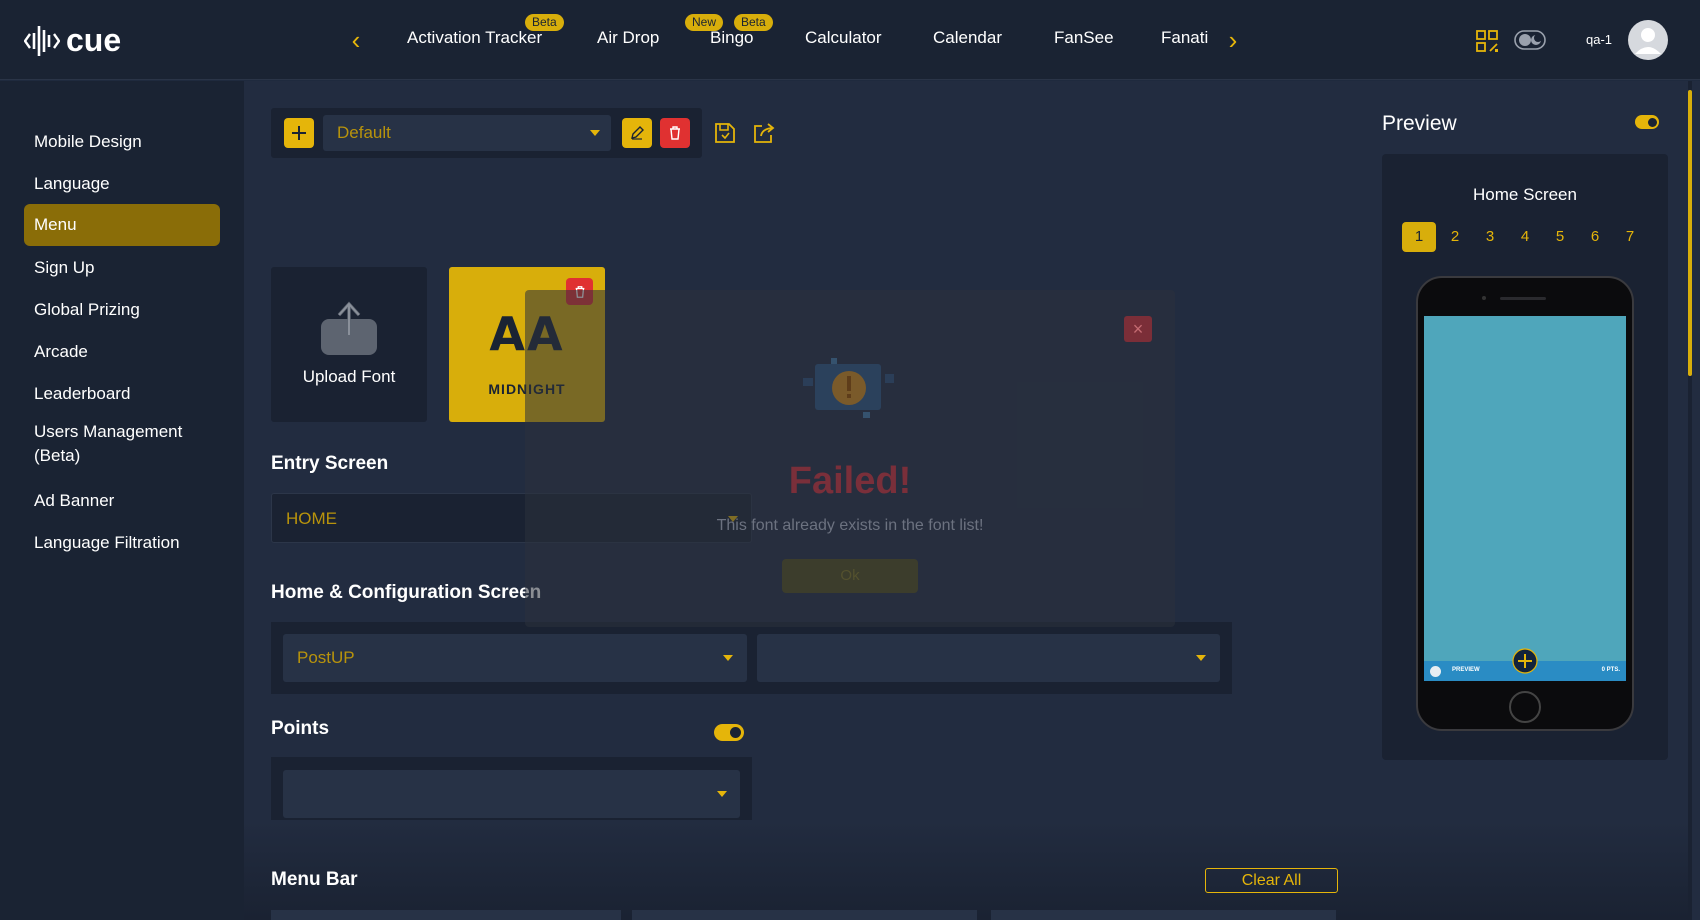  Describe the element at coordinates (1184, 38) in the screenshot. I see `tab-fanati: Fanati` at that location.